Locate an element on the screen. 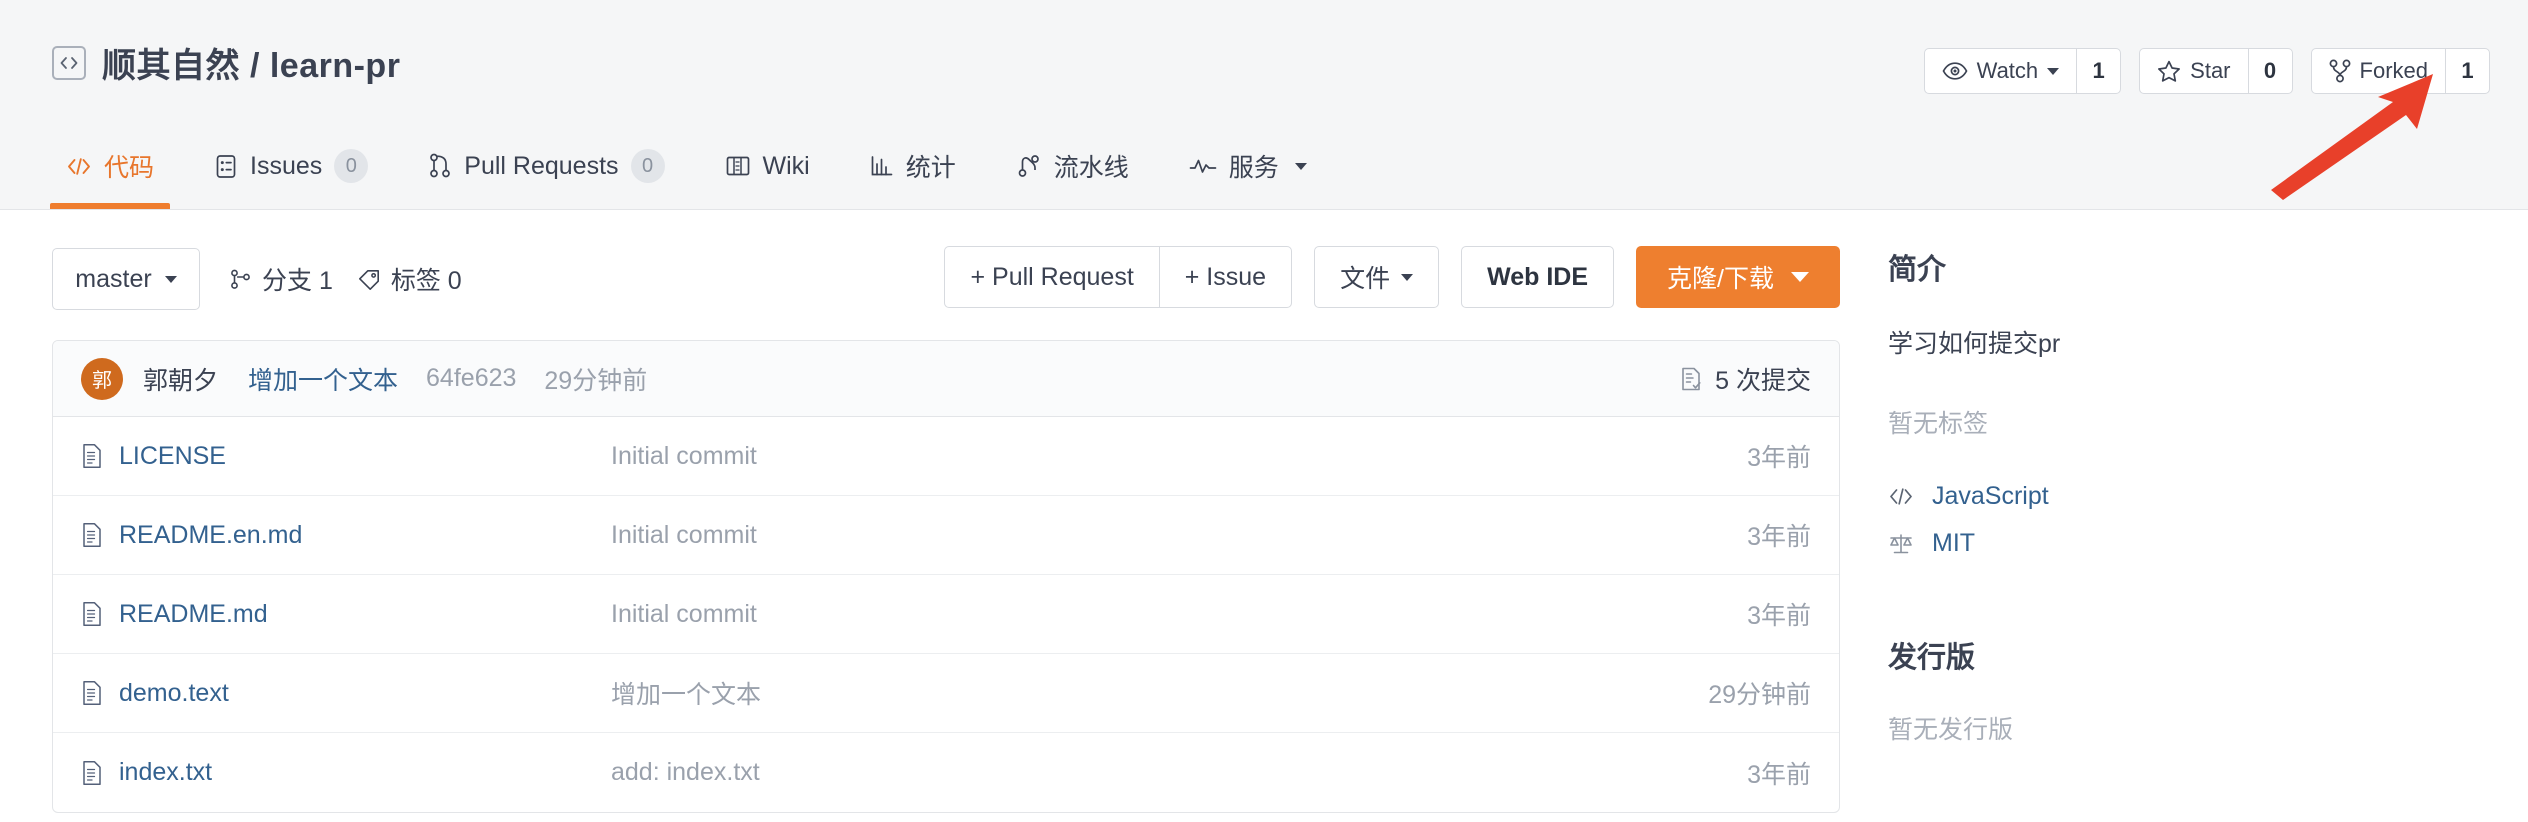 Image resolution: width=2528 pixels, height=822 pixels. releases-heading: 发行版 is located at coordinates (1932, 658).